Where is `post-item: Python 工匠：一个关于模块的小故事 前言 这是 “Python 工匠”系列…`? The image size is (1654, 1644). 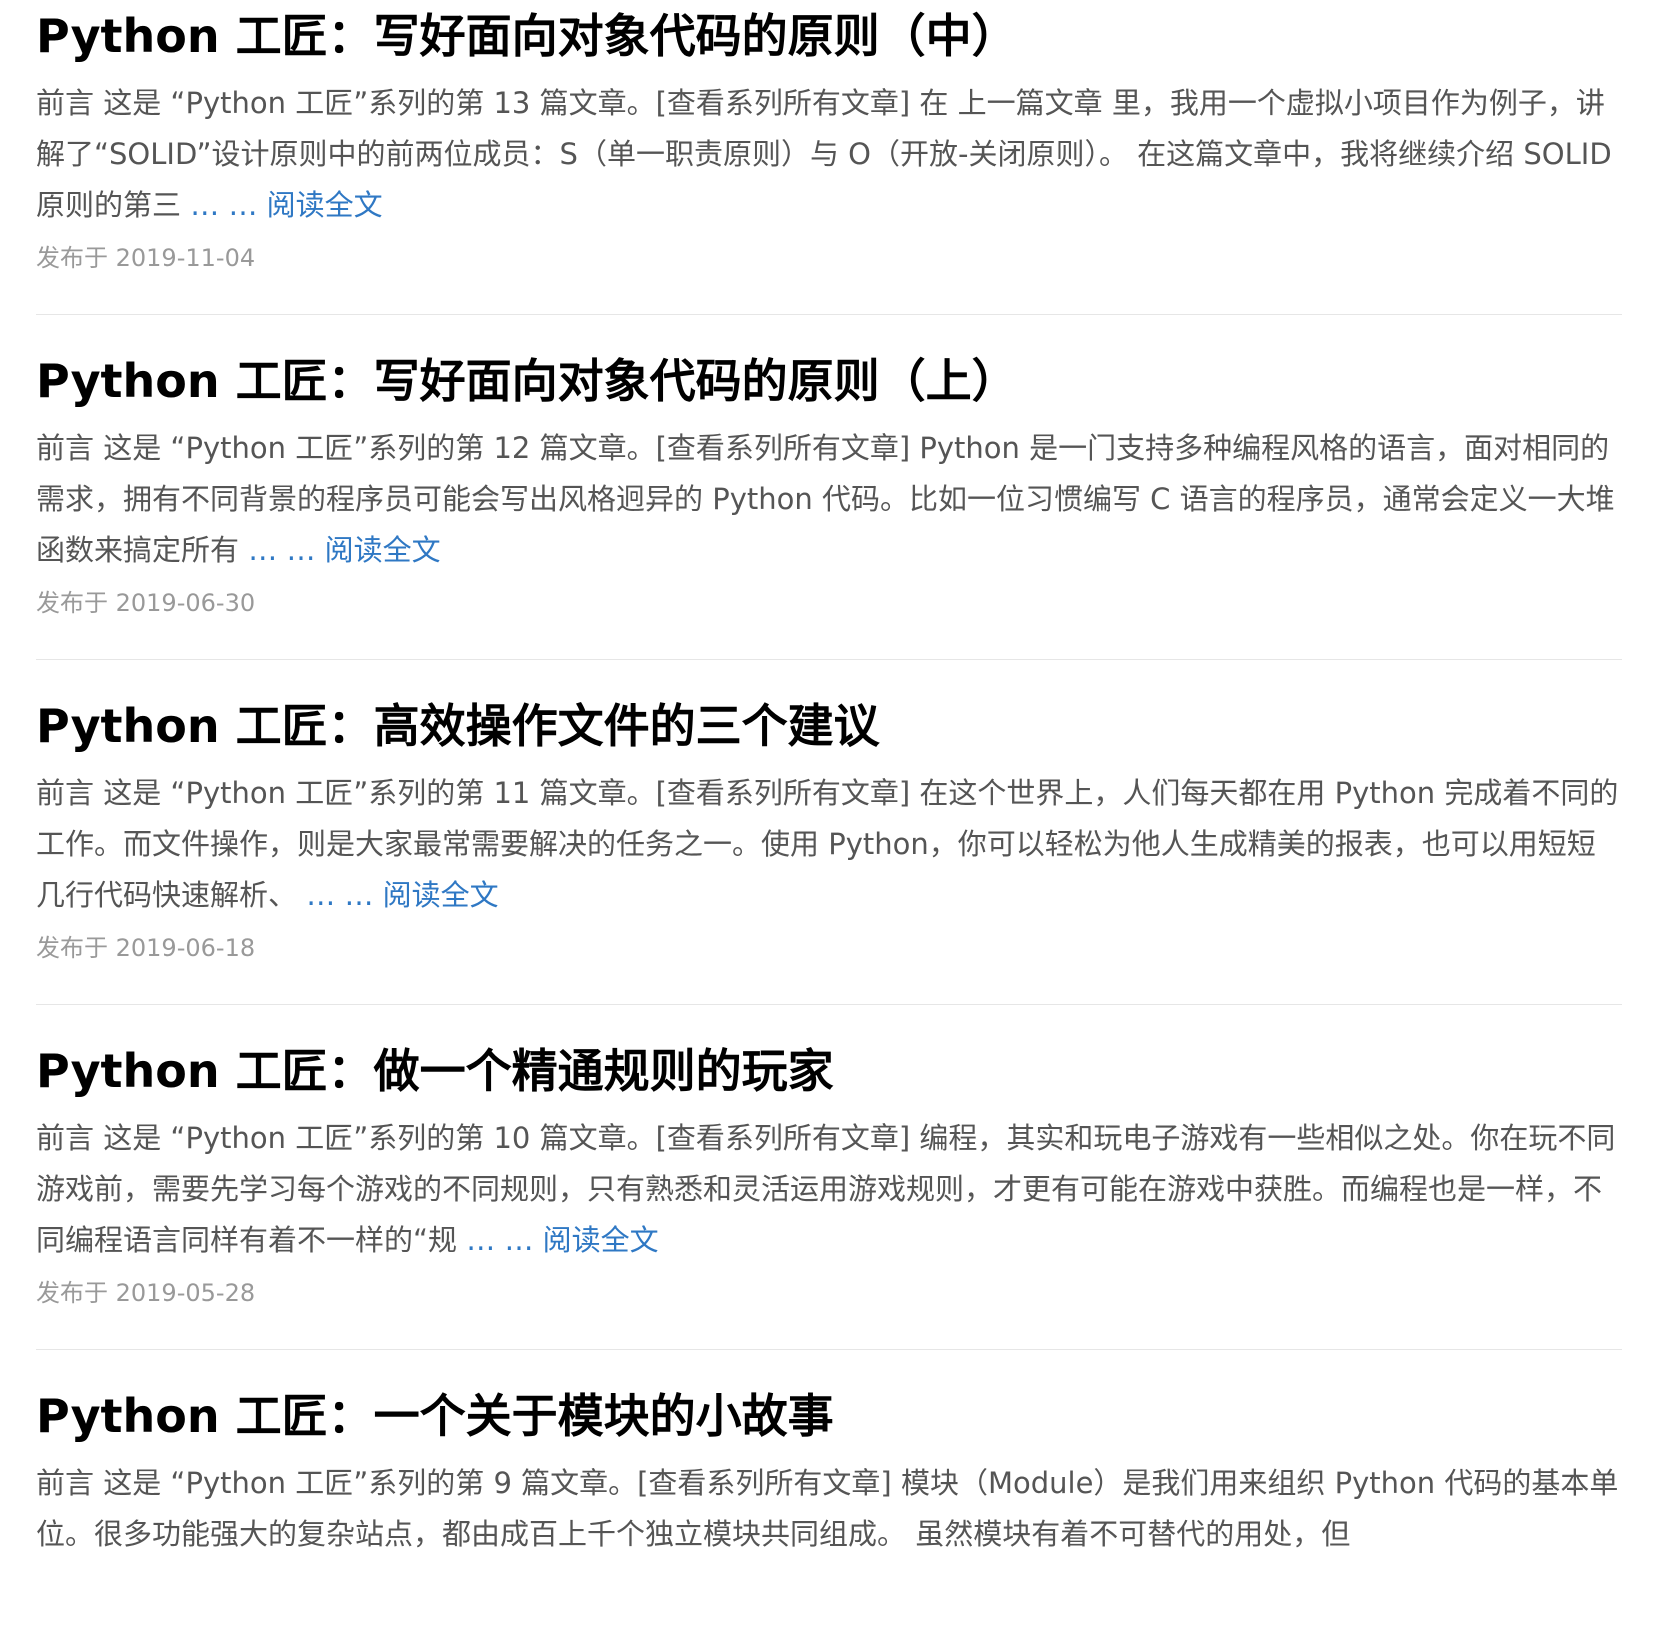
post-item: Python 工匠：一个关于模块的小故事 前言 这是 “Python 工匠”系列… is located at coordinates (829, 1489).